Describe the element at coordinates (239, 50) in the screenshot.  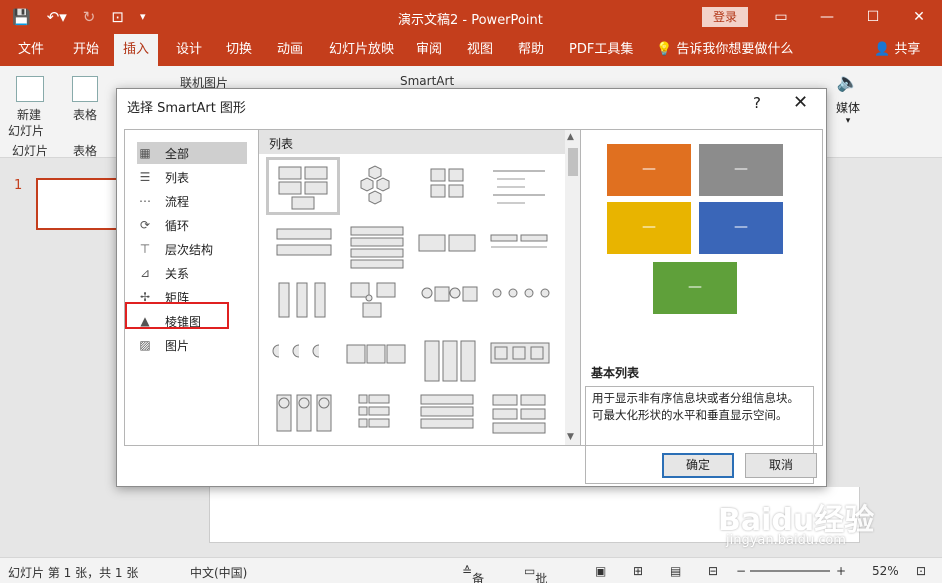
I see `tab-transitions: 切换` at that location.